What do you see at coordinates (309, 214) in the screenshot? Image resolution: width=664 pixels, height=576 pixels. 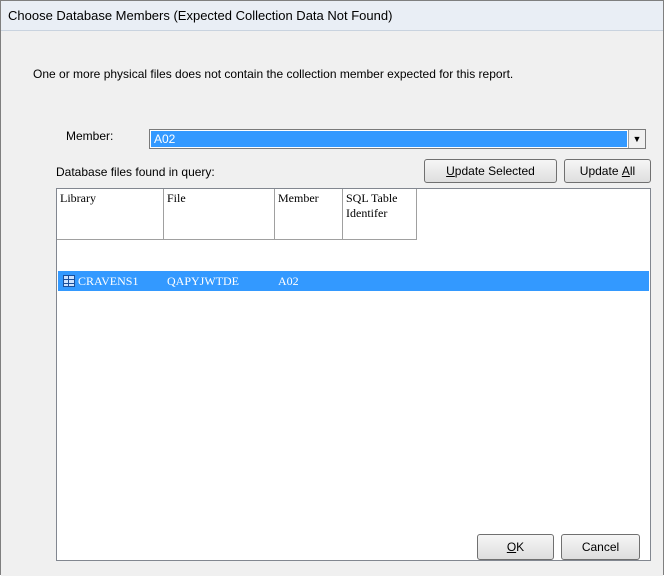 I see `column-header-member: Member` at bounding box center [309, 214].